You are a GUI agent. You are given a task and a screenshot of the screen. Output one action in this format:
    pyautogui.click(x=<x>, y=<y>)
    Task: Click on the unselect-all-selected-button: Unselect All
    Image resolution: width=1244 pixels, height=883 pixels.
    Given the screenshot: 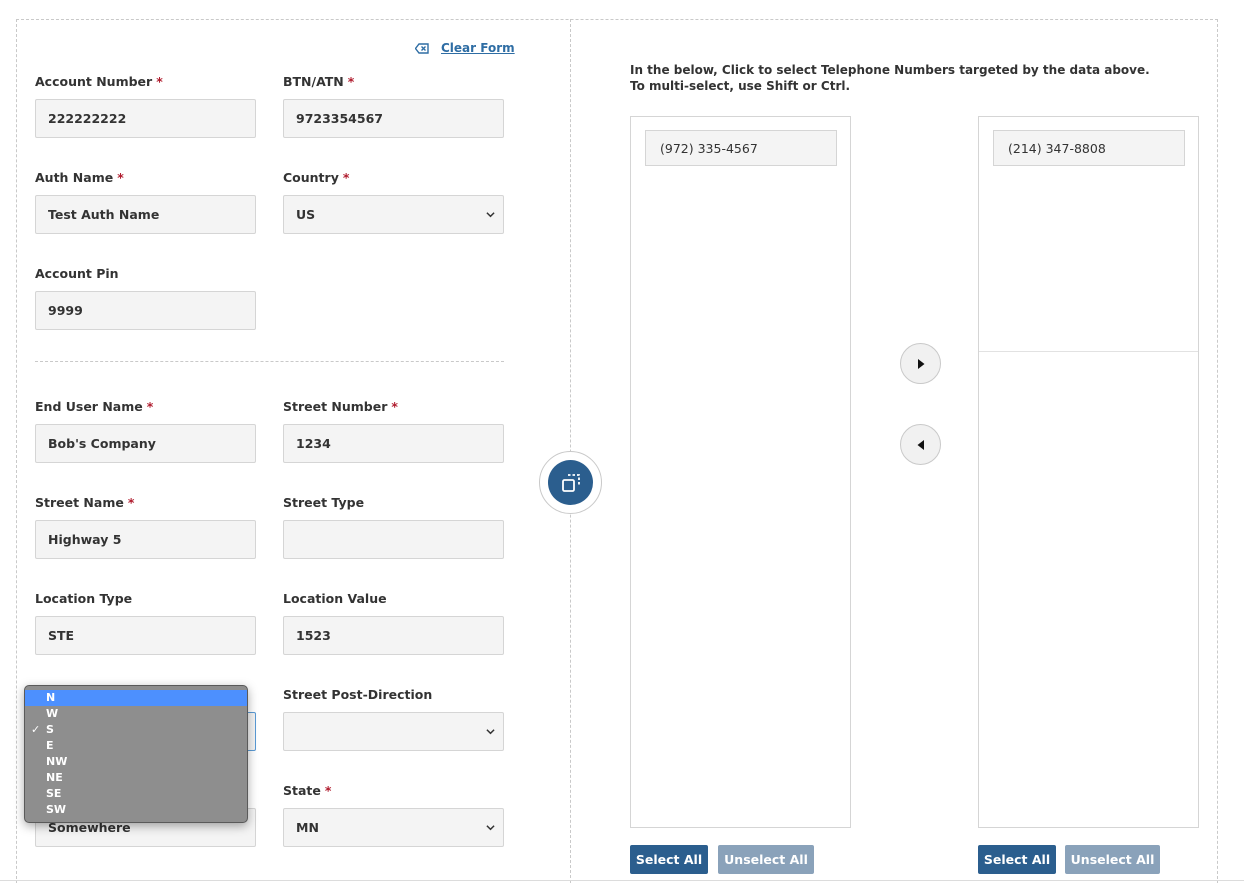 What is the action you would take?
    pyautogui.click(x=1112, y=859)
    